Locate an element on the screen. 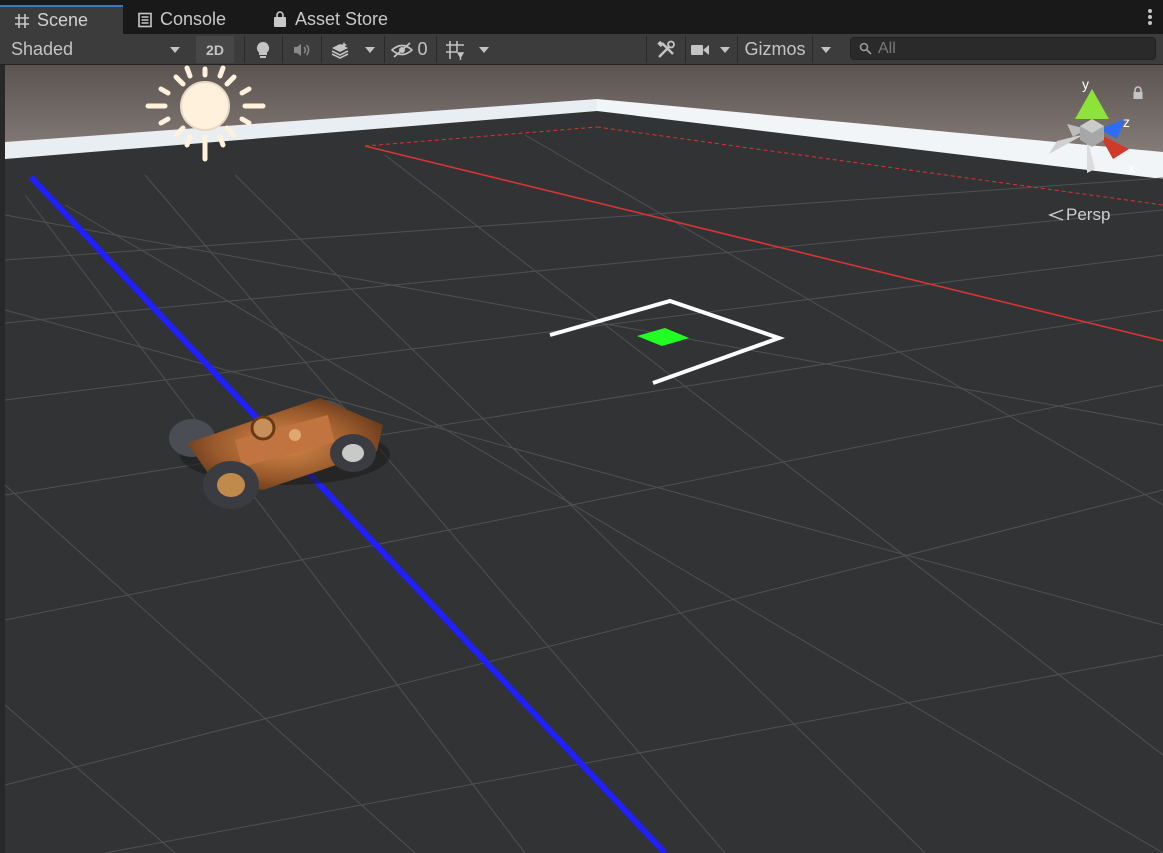  eye-hidden-icon is located at coordinates (402, 49).